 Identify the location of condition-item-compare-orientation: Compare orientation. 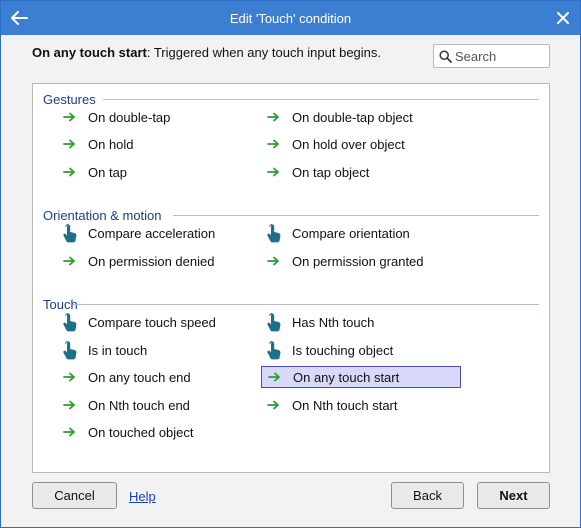
(361, 233).